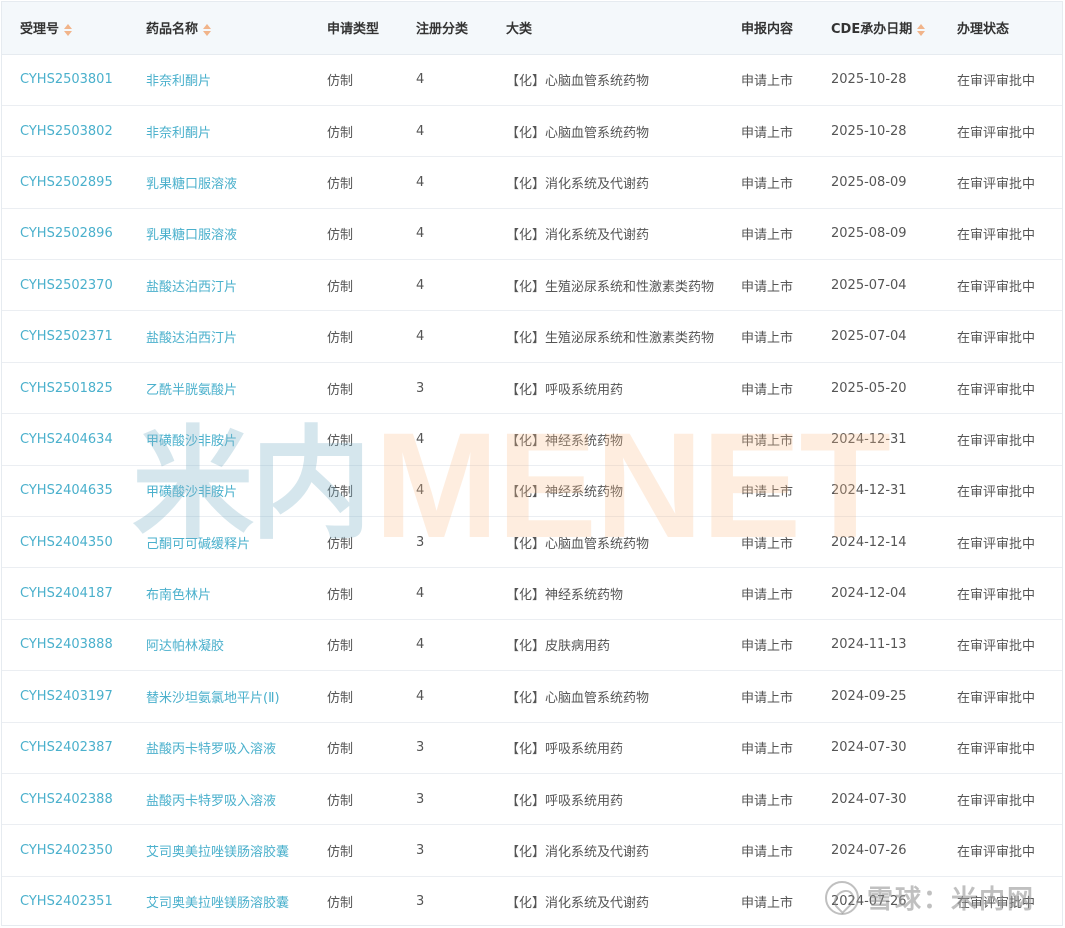 The height and width of the screenshot is (928, 1065). What do you see at coordinates (218, 28) in the screenshot?
I see `column-header-drug-name: 药品名称` at bounding box center [218, 28].